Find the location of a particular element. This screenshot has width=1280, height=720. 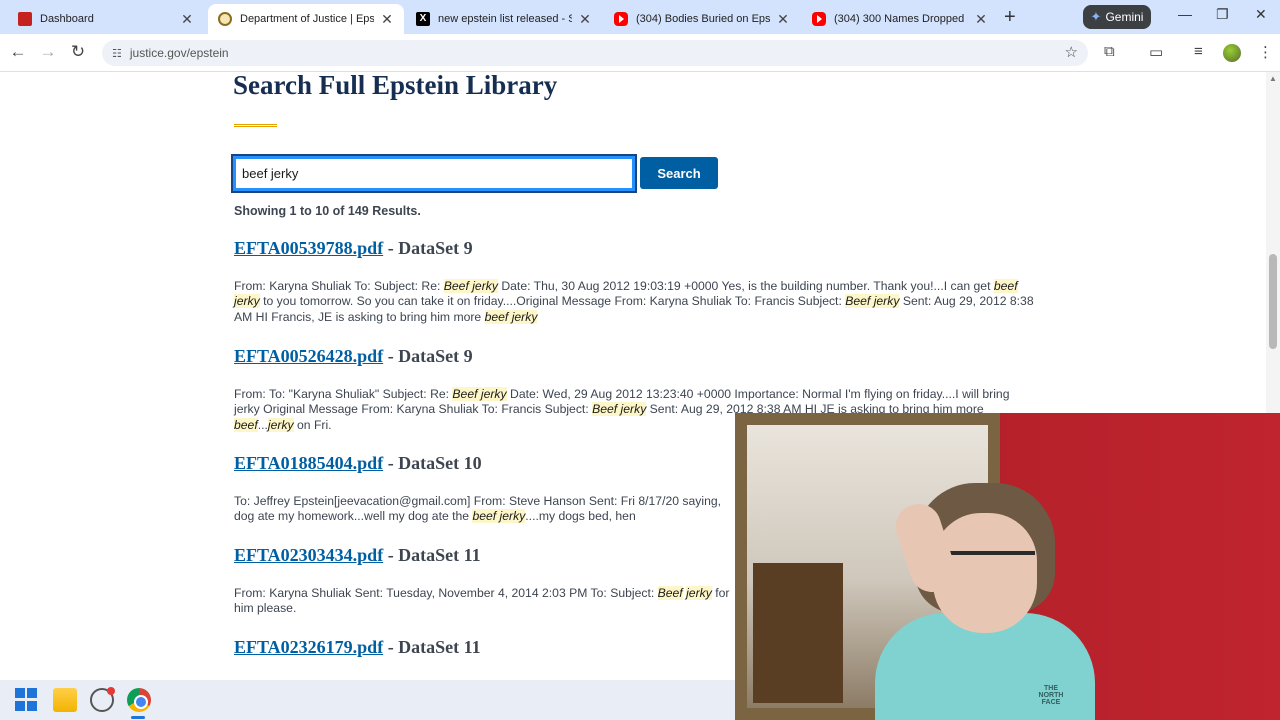

result-title: EFTA00539788.pdf - DataSet 9 is located at coordinates (634, 248).